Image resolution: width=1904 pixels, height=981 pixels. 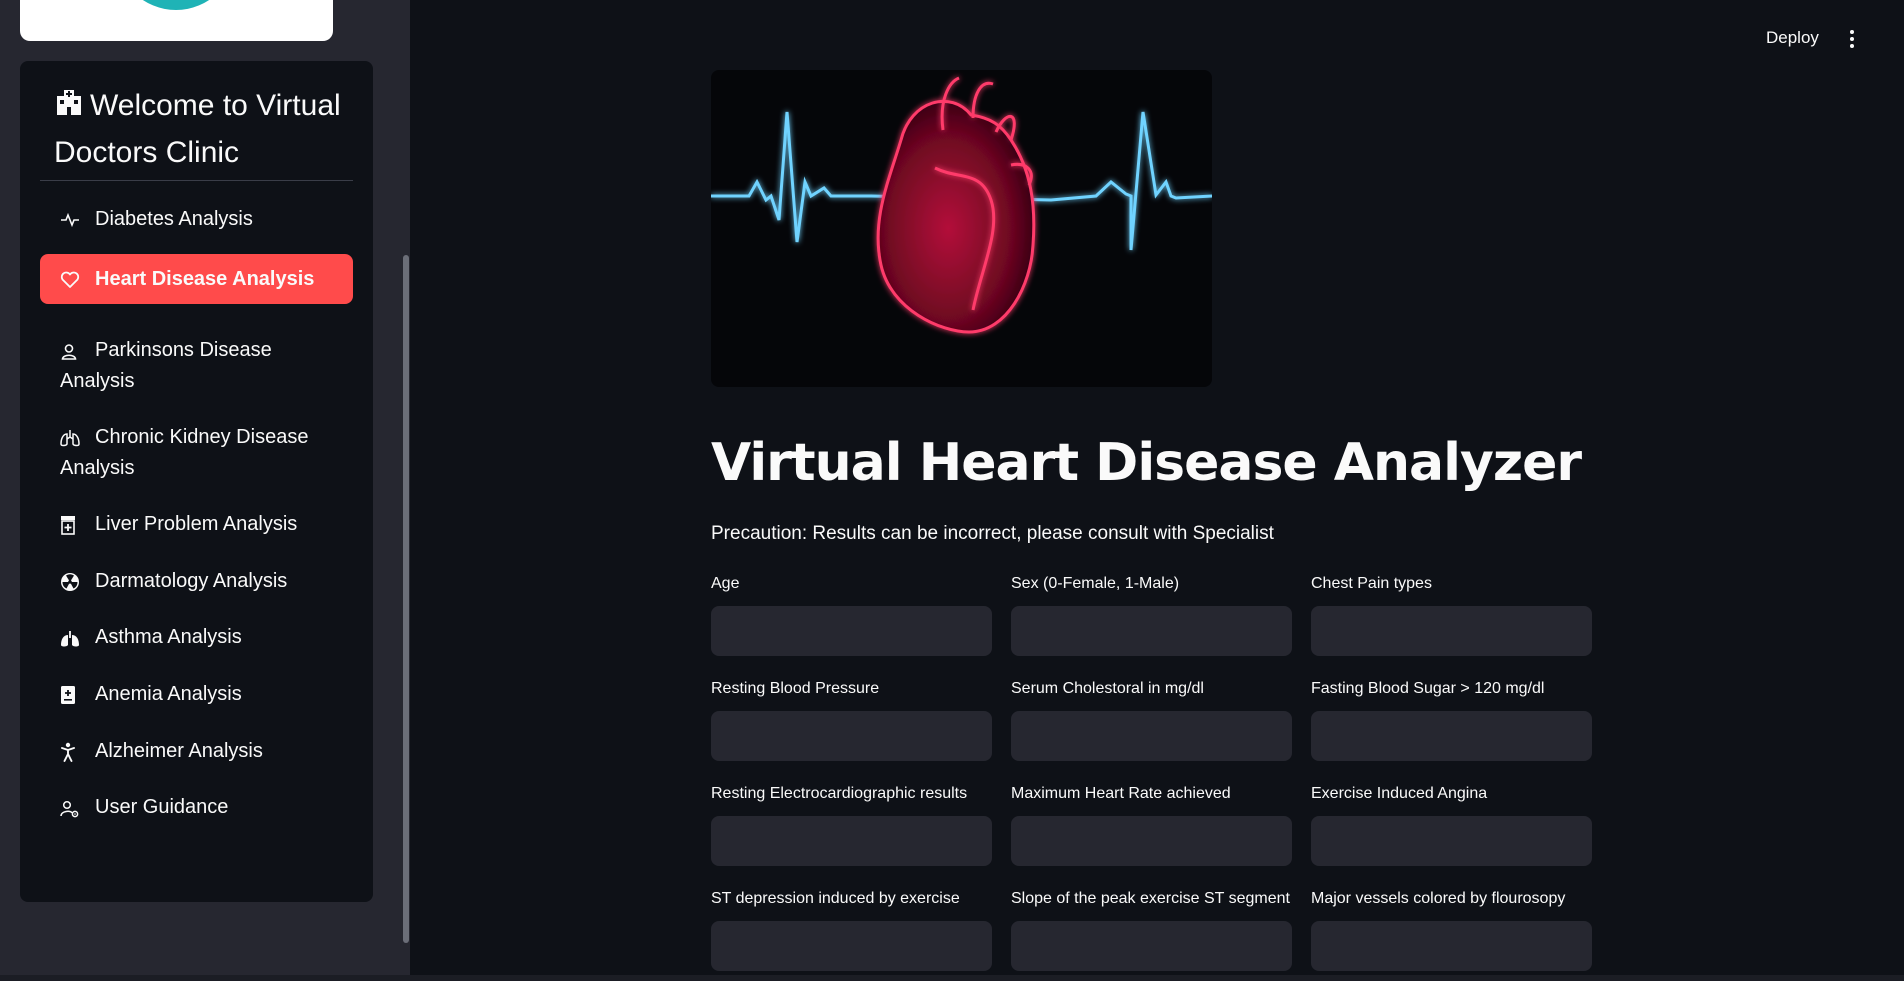 I want to click on exercise-angina-field: Exercise Induced Angina, so click(x=1451, y=825).